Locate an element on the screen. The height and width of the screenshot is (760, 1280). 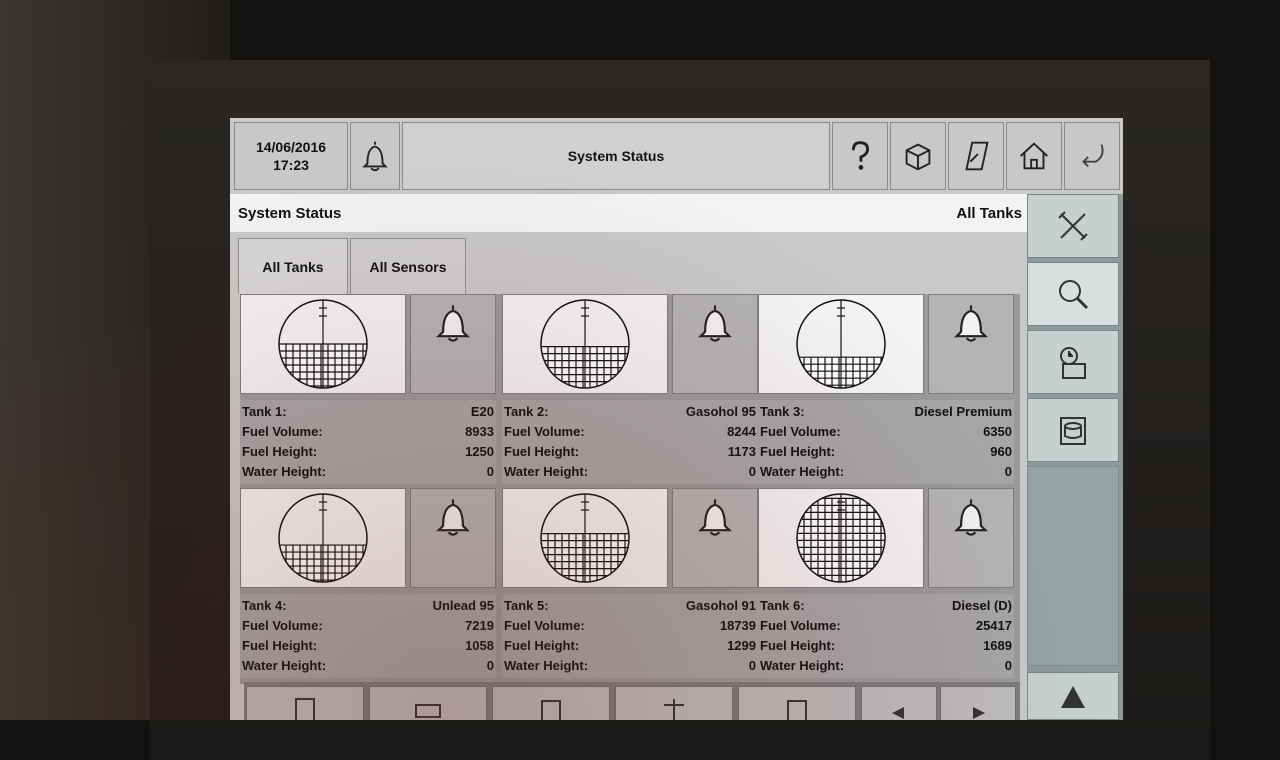
tank-info-row: Fuel Height: 1173 is located at coordinates (630, 452).